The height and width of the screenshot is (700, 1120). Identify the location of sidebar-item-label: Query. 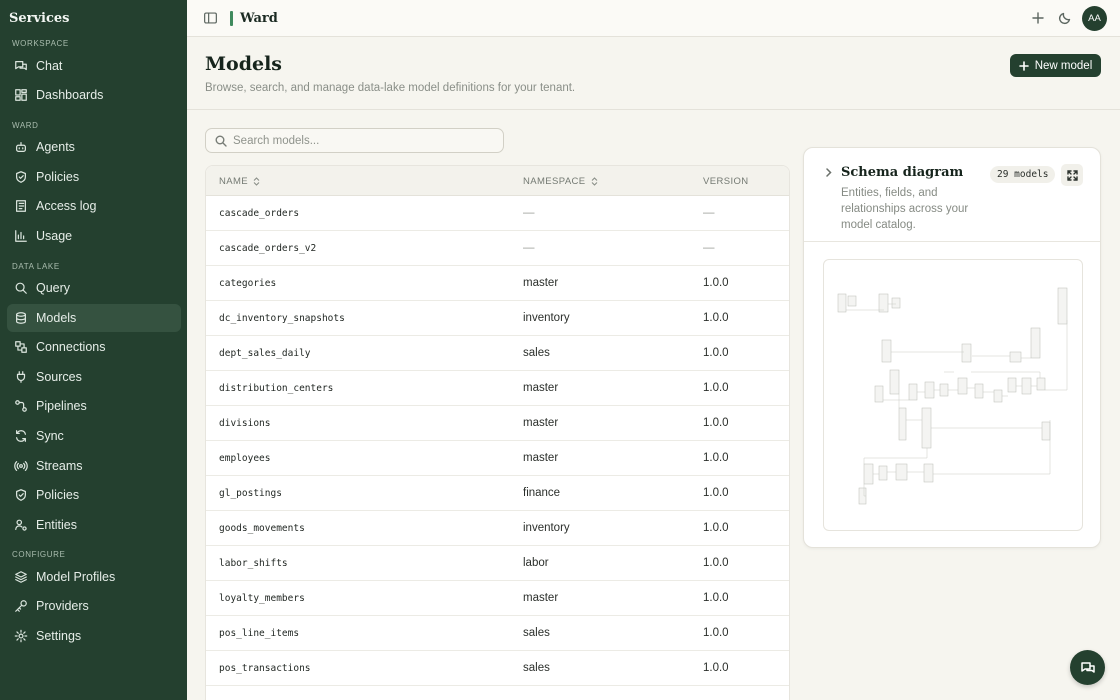
(53, 288).